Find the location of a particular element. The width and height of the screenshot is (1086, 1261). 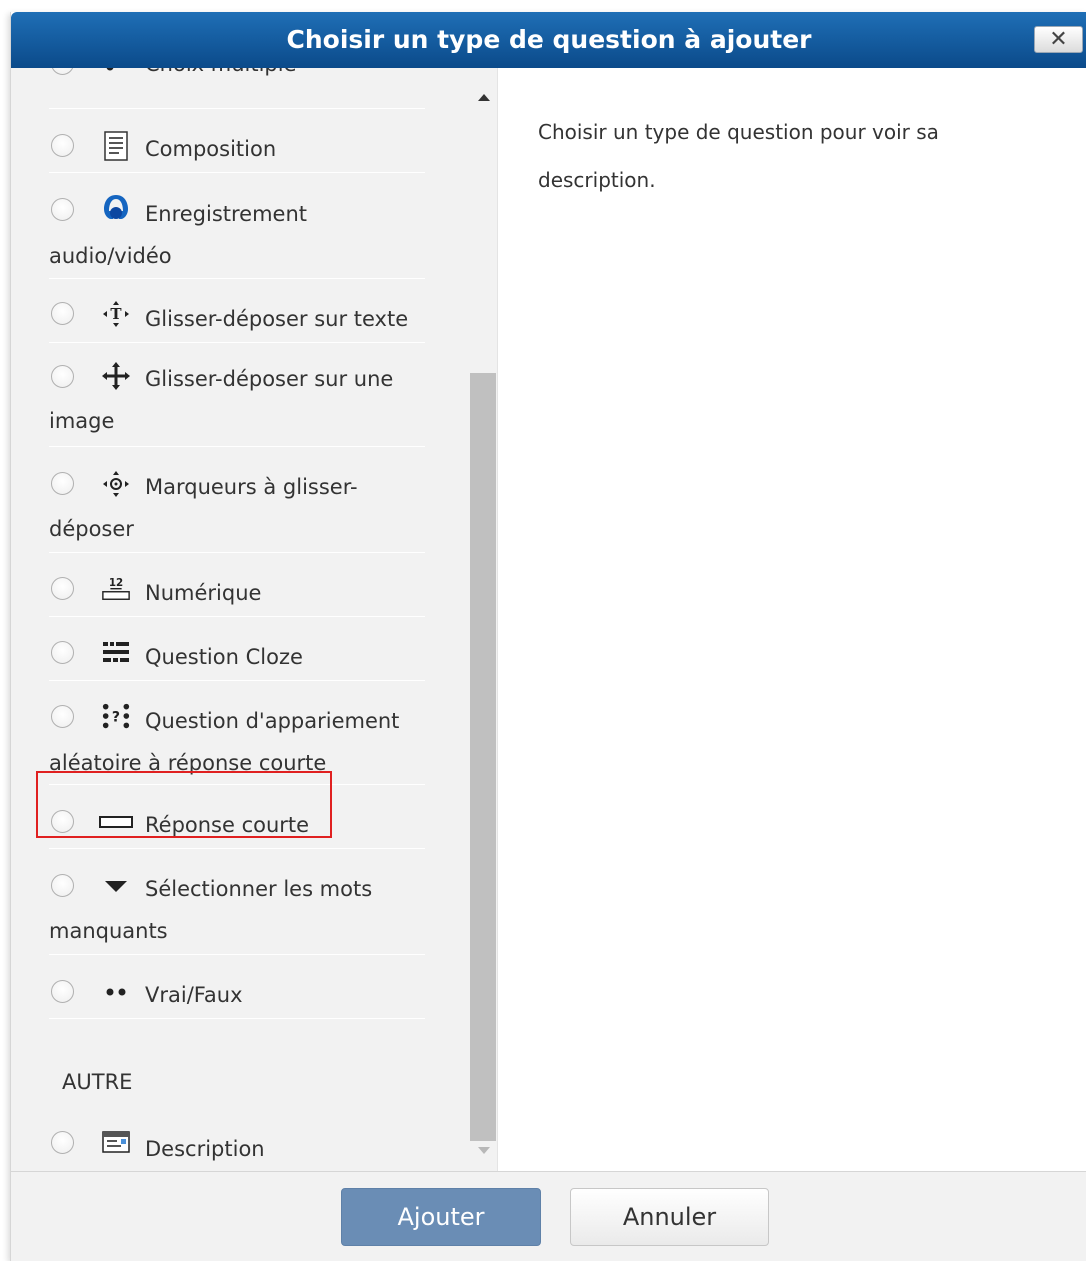

option-truefalse: Vrai/Faux is located at coordinates (237, 987).